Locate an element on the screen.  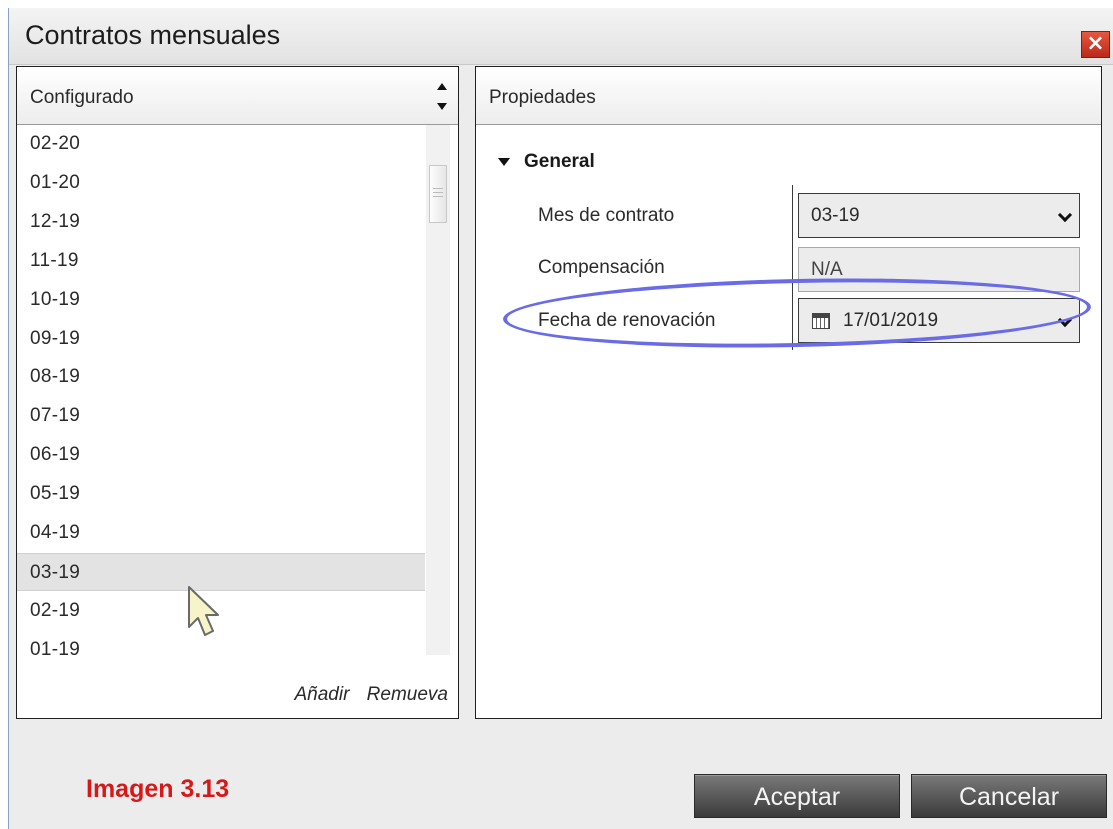
properties-header-label: Propiedades is located at coordinates (542, 97).